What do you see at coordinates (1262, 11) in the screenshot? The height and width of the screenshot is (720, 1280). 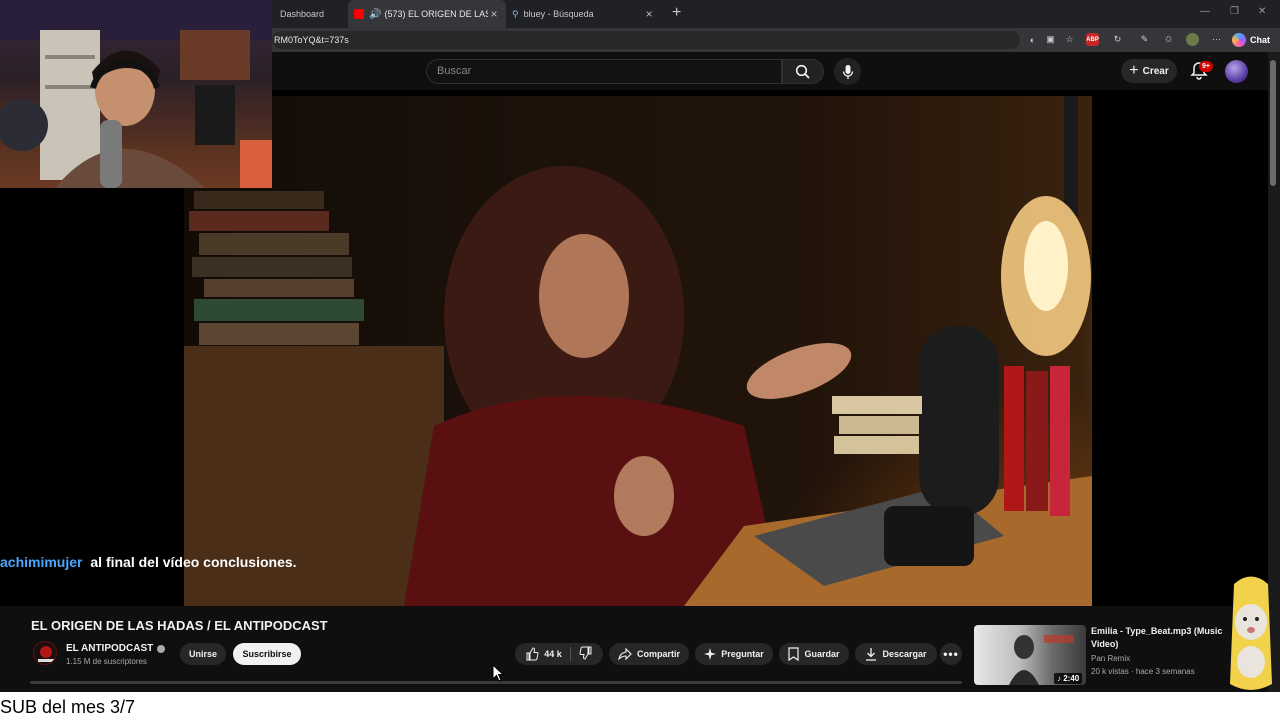 I see `close-window-icon: ✕` at bounding box center [1262, 11].